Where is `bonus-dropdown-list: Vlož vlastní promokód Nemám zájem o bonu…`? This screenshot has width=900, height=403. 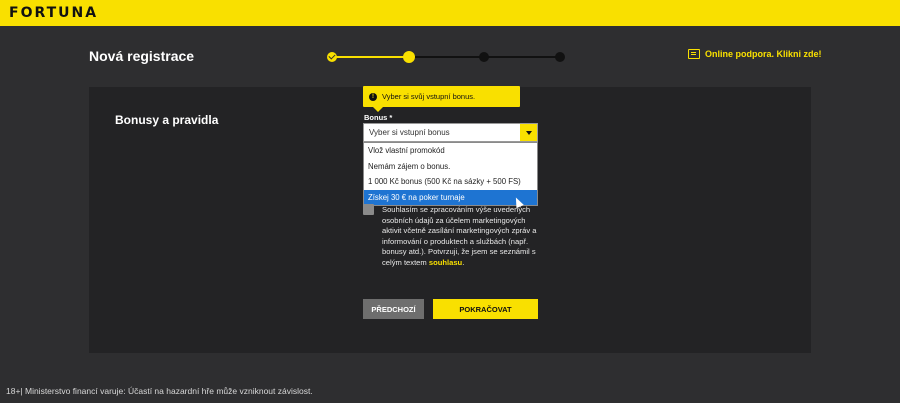 bonus-dropdown-list: Vlož vlastní promokód Nemám zájem o bonu… is located at coordinates (450, 174).